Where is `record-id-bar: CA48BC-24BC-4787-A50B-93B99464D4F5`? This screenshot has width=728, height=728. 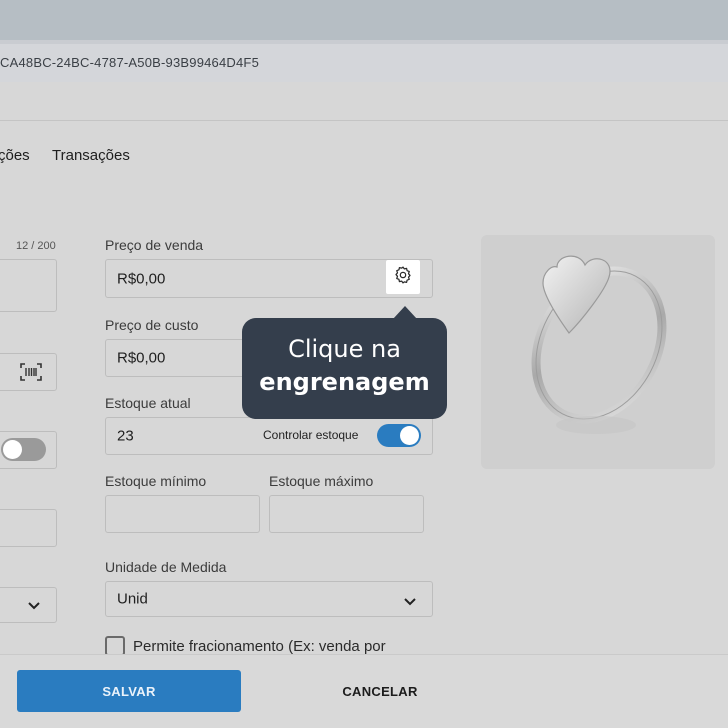 record-id-bar: CA48BC-24BC-4787-A50B-93B99464D4F5 is located at coordinates (364, 61).